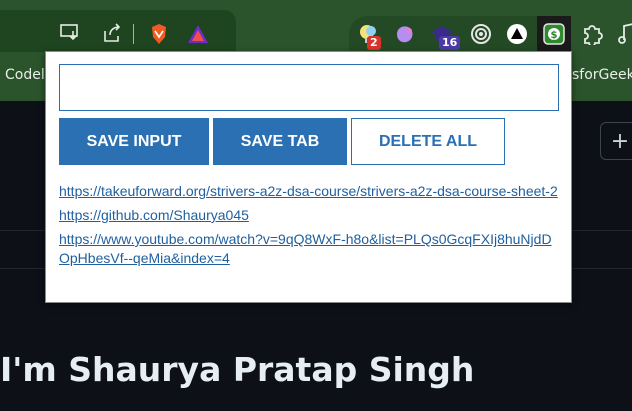 This screenshot has width=632, height=411. What do you see at coordinates (481, 34) in the screenshot?
I see `target-extension-icon` at bounding box center [481, 34].